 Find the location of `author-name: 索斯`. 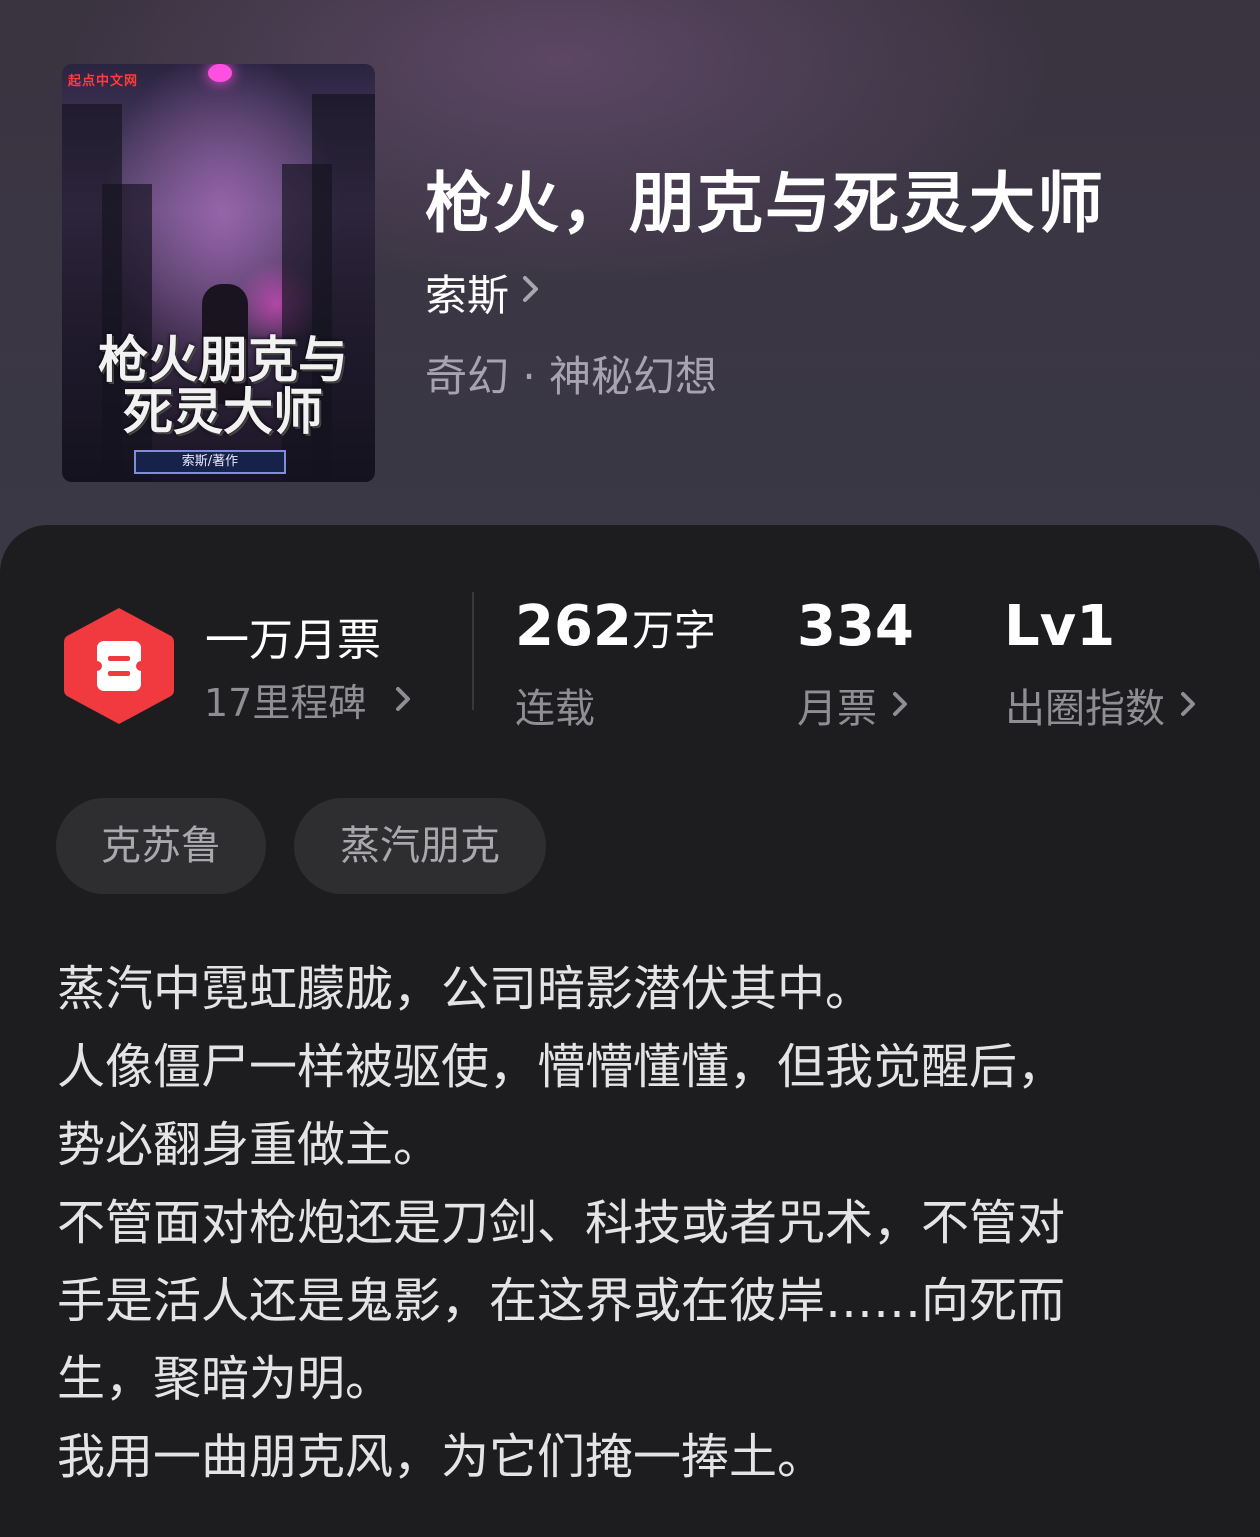

author-name: 索斯 is located at coordinates (467, 295).